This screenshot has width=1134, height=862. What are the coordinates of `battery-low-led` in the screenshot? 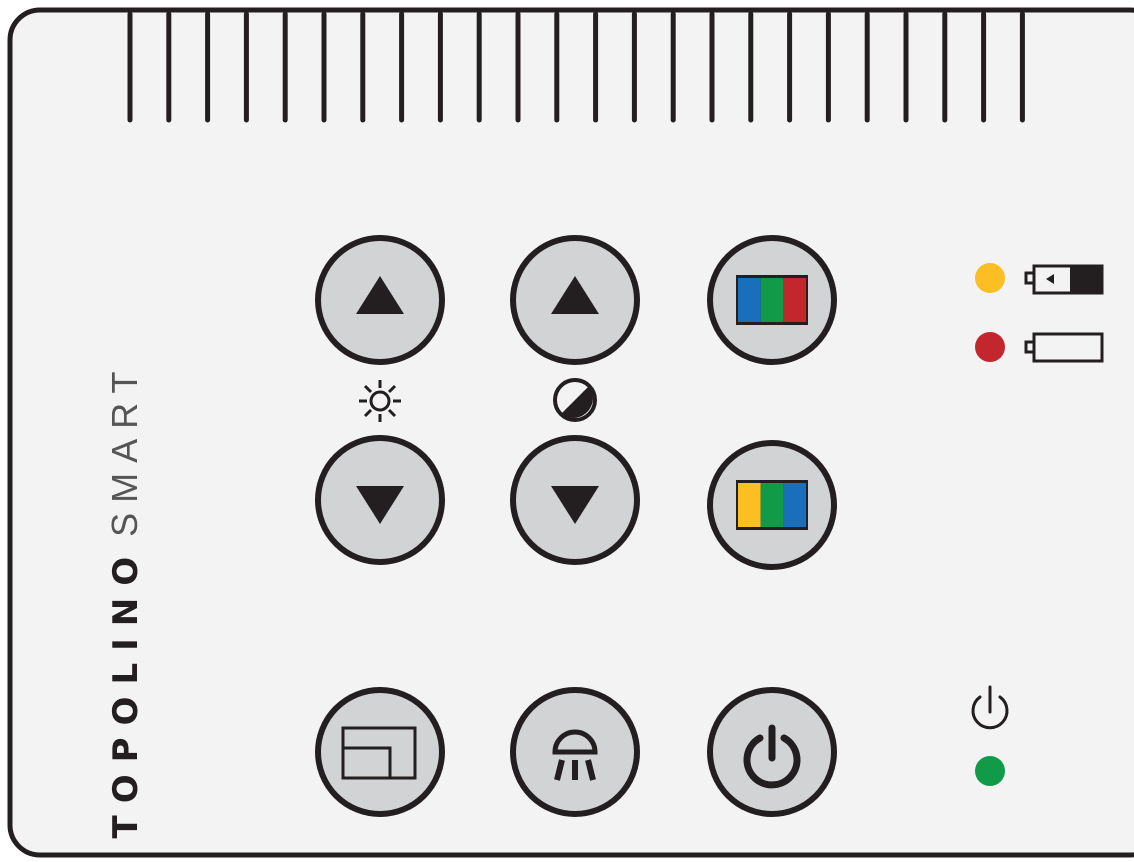 It's located at (990, 347).